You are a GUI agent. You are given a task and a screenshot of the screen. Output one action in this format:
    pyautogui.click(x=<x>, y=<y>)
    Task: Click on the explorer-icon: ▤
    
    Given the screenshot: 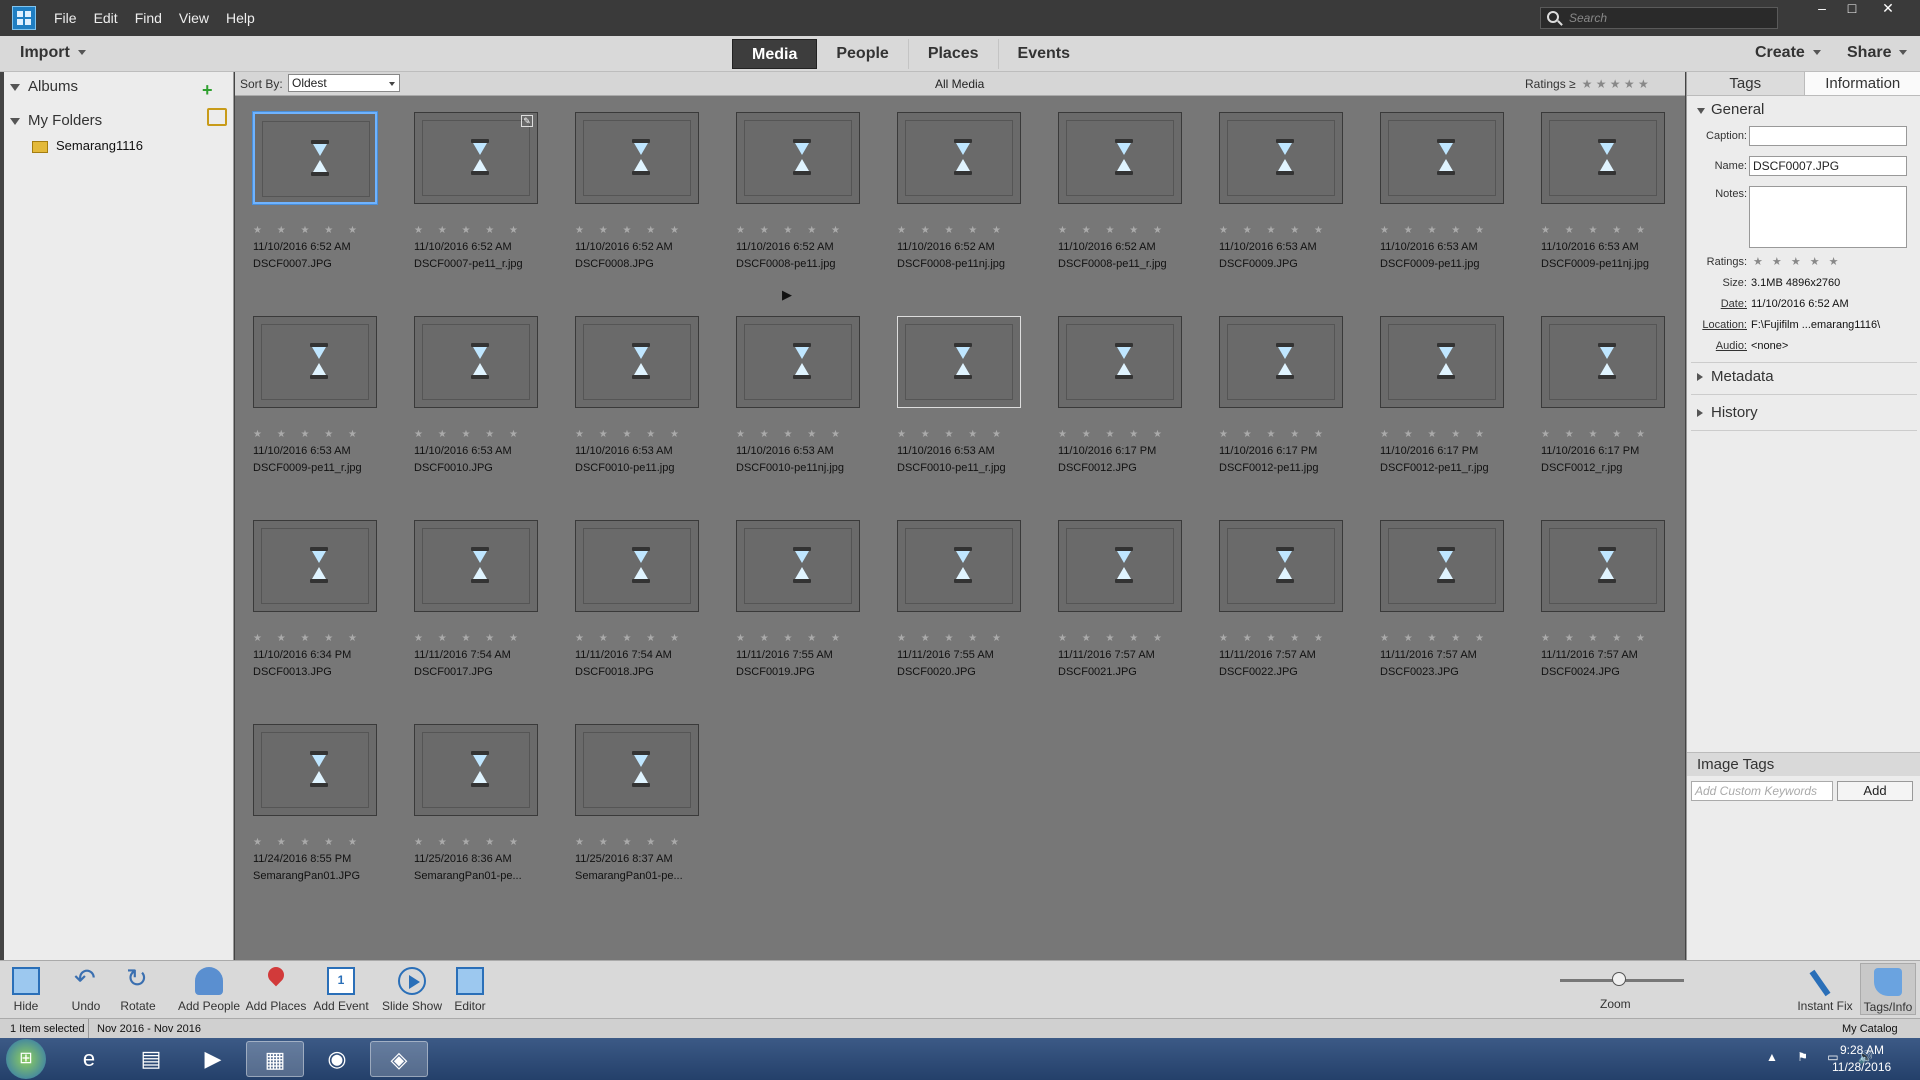 What is the action you would take?
    pyautogui.click(x=151, y=1059)
    